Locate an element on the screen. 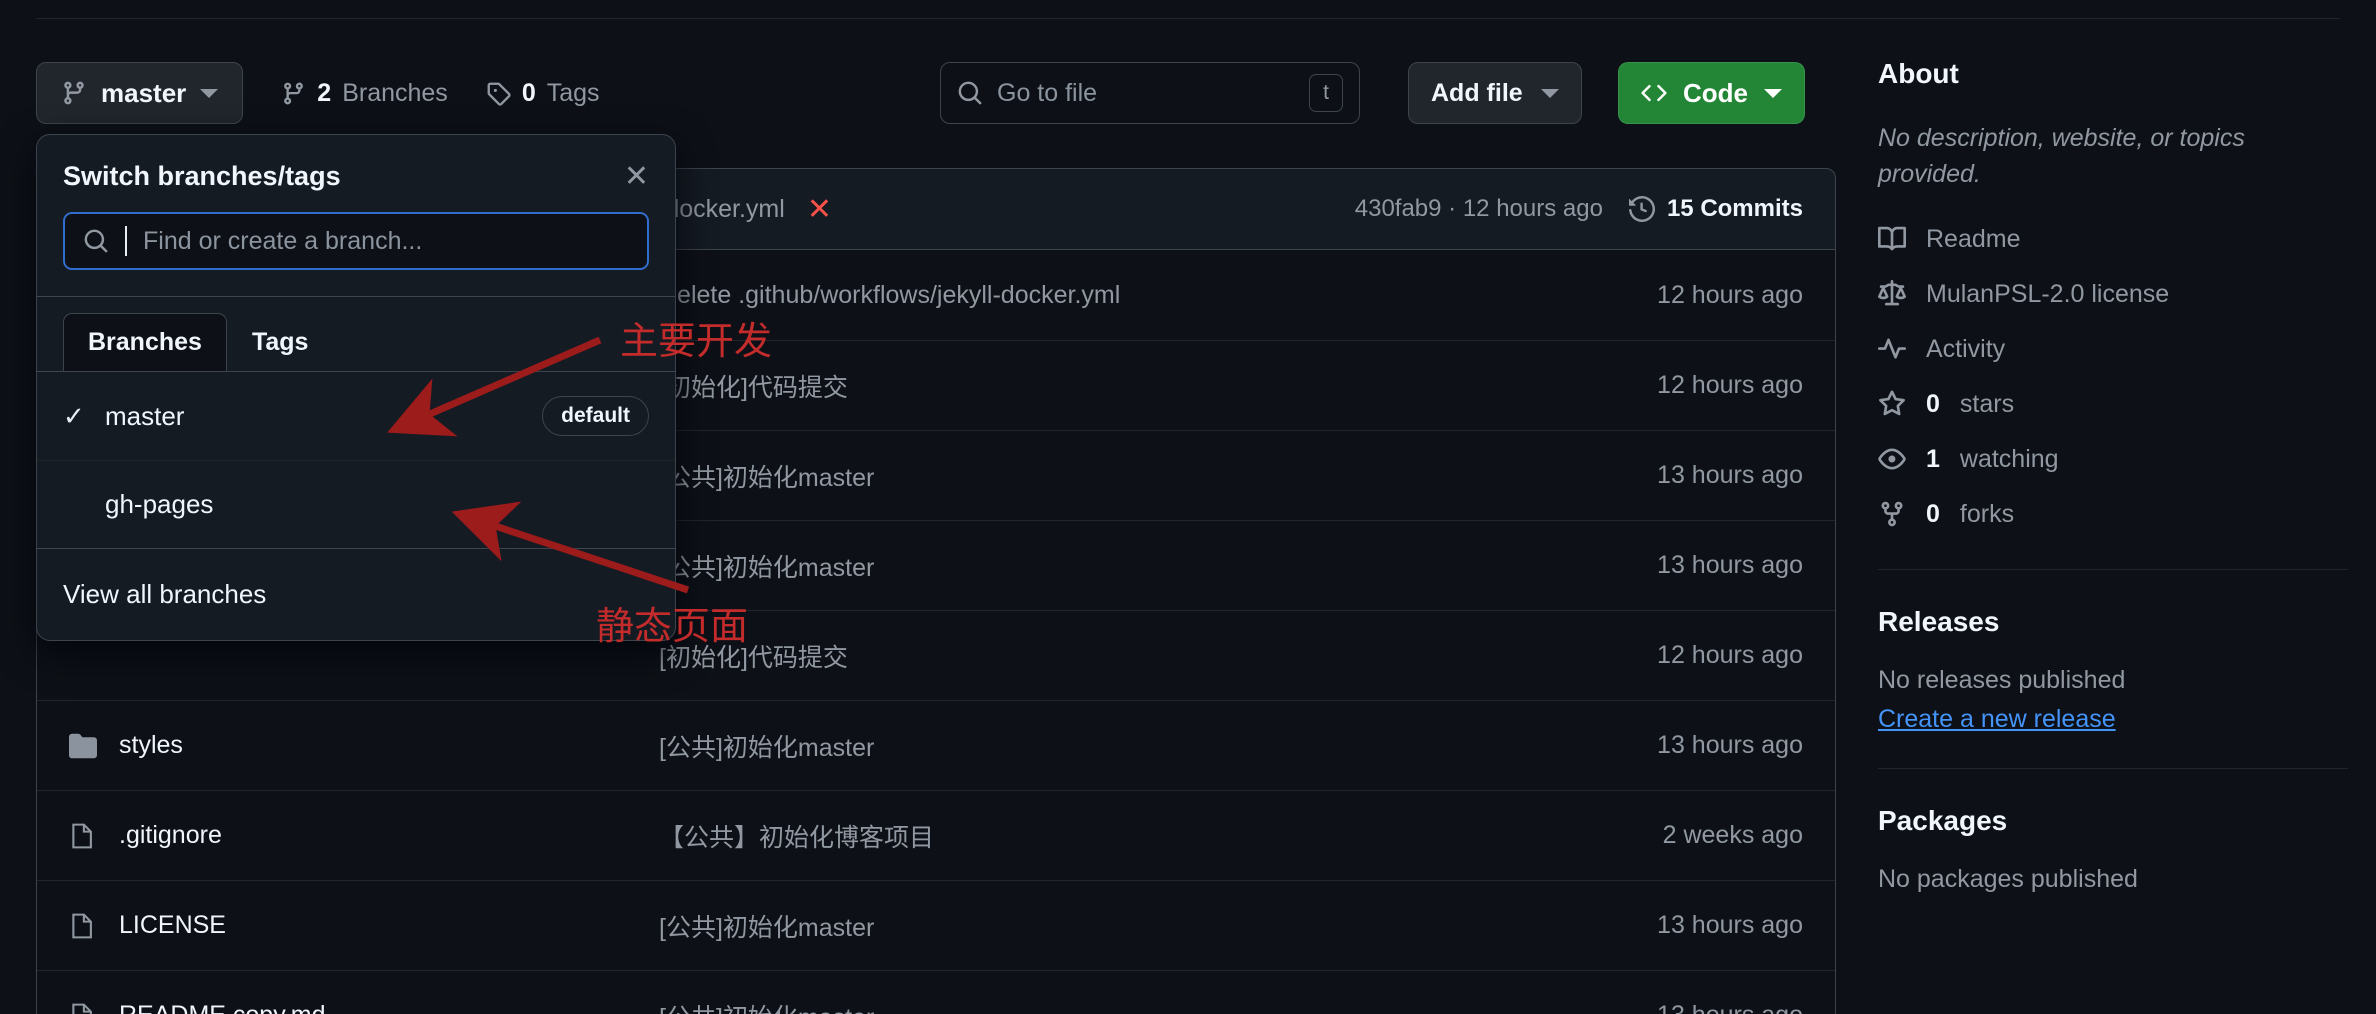  branch-icon is located at coordinates (74, 93).